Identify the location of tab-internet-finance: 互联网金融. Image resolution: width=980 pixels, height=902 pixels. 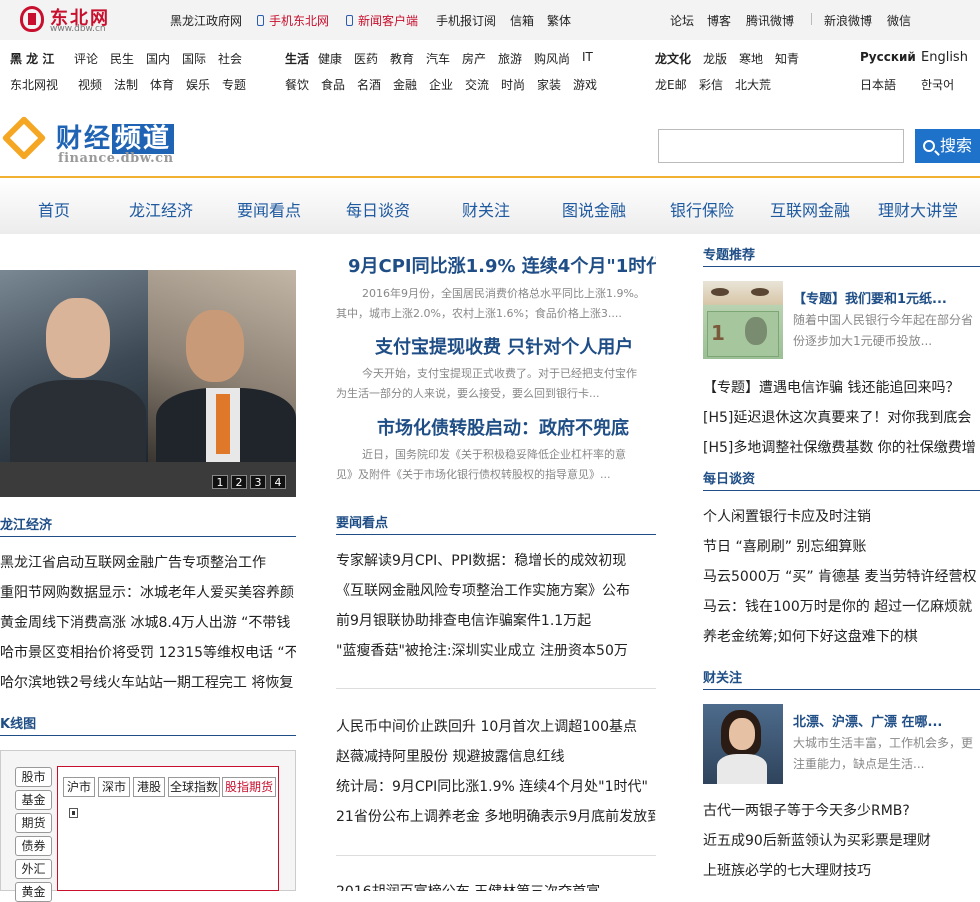
(810, 209).